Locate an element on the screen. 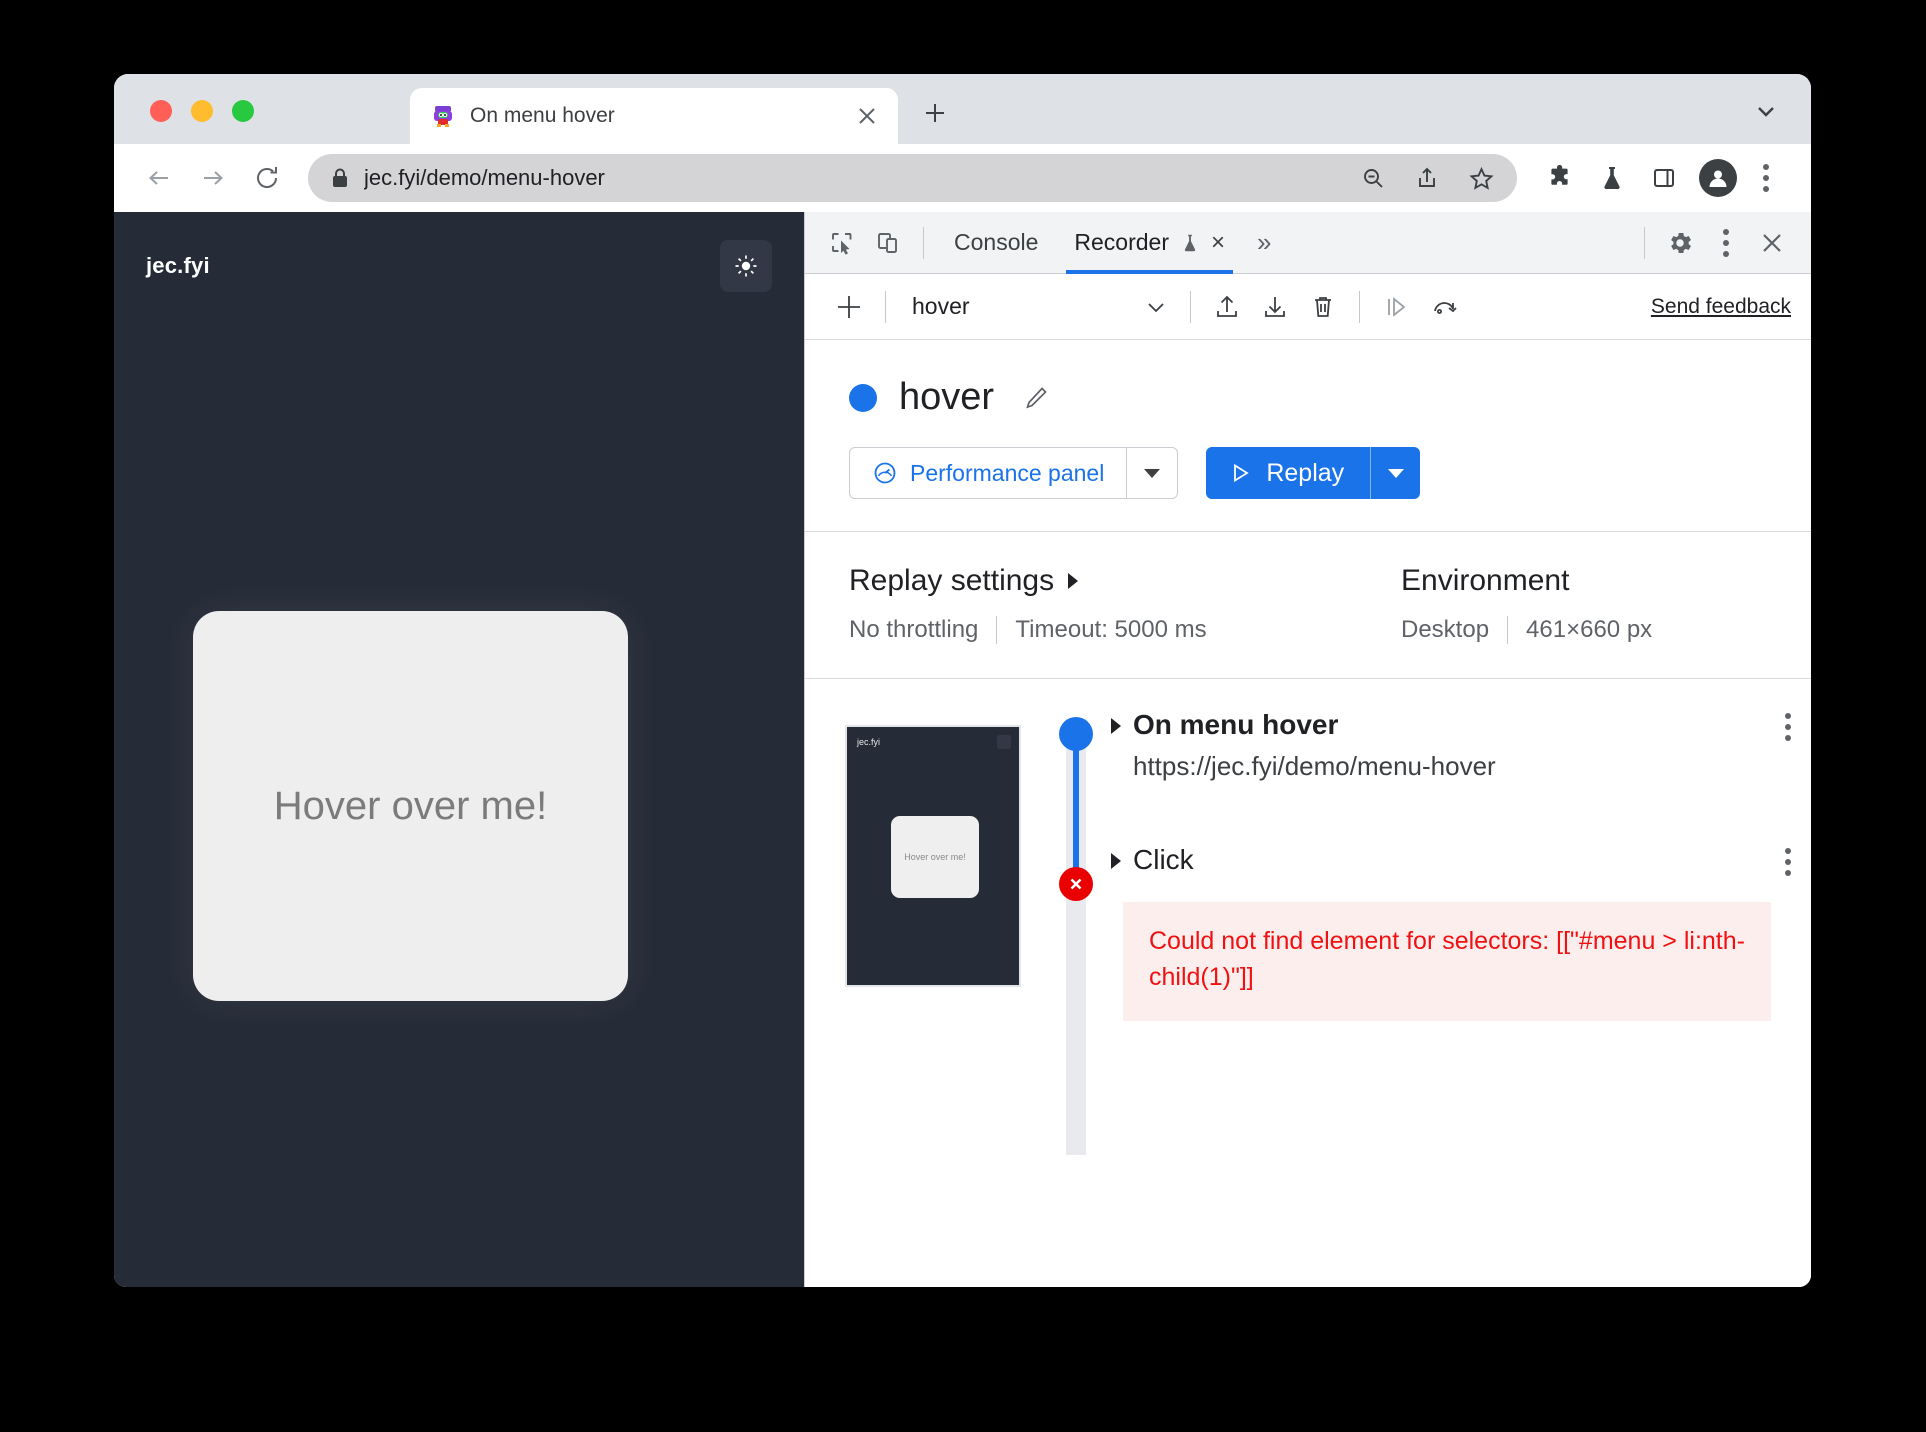 This screenshot has height=1432, width=1926. tab-console: Console is located at coordinates (996, 243).